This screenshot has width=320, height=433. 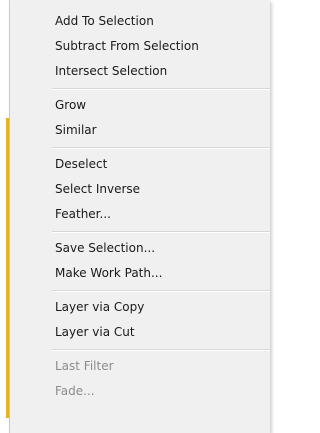 I want to click on menu-item-select-inverse: Select Inverse, so click(x=140, y=189).